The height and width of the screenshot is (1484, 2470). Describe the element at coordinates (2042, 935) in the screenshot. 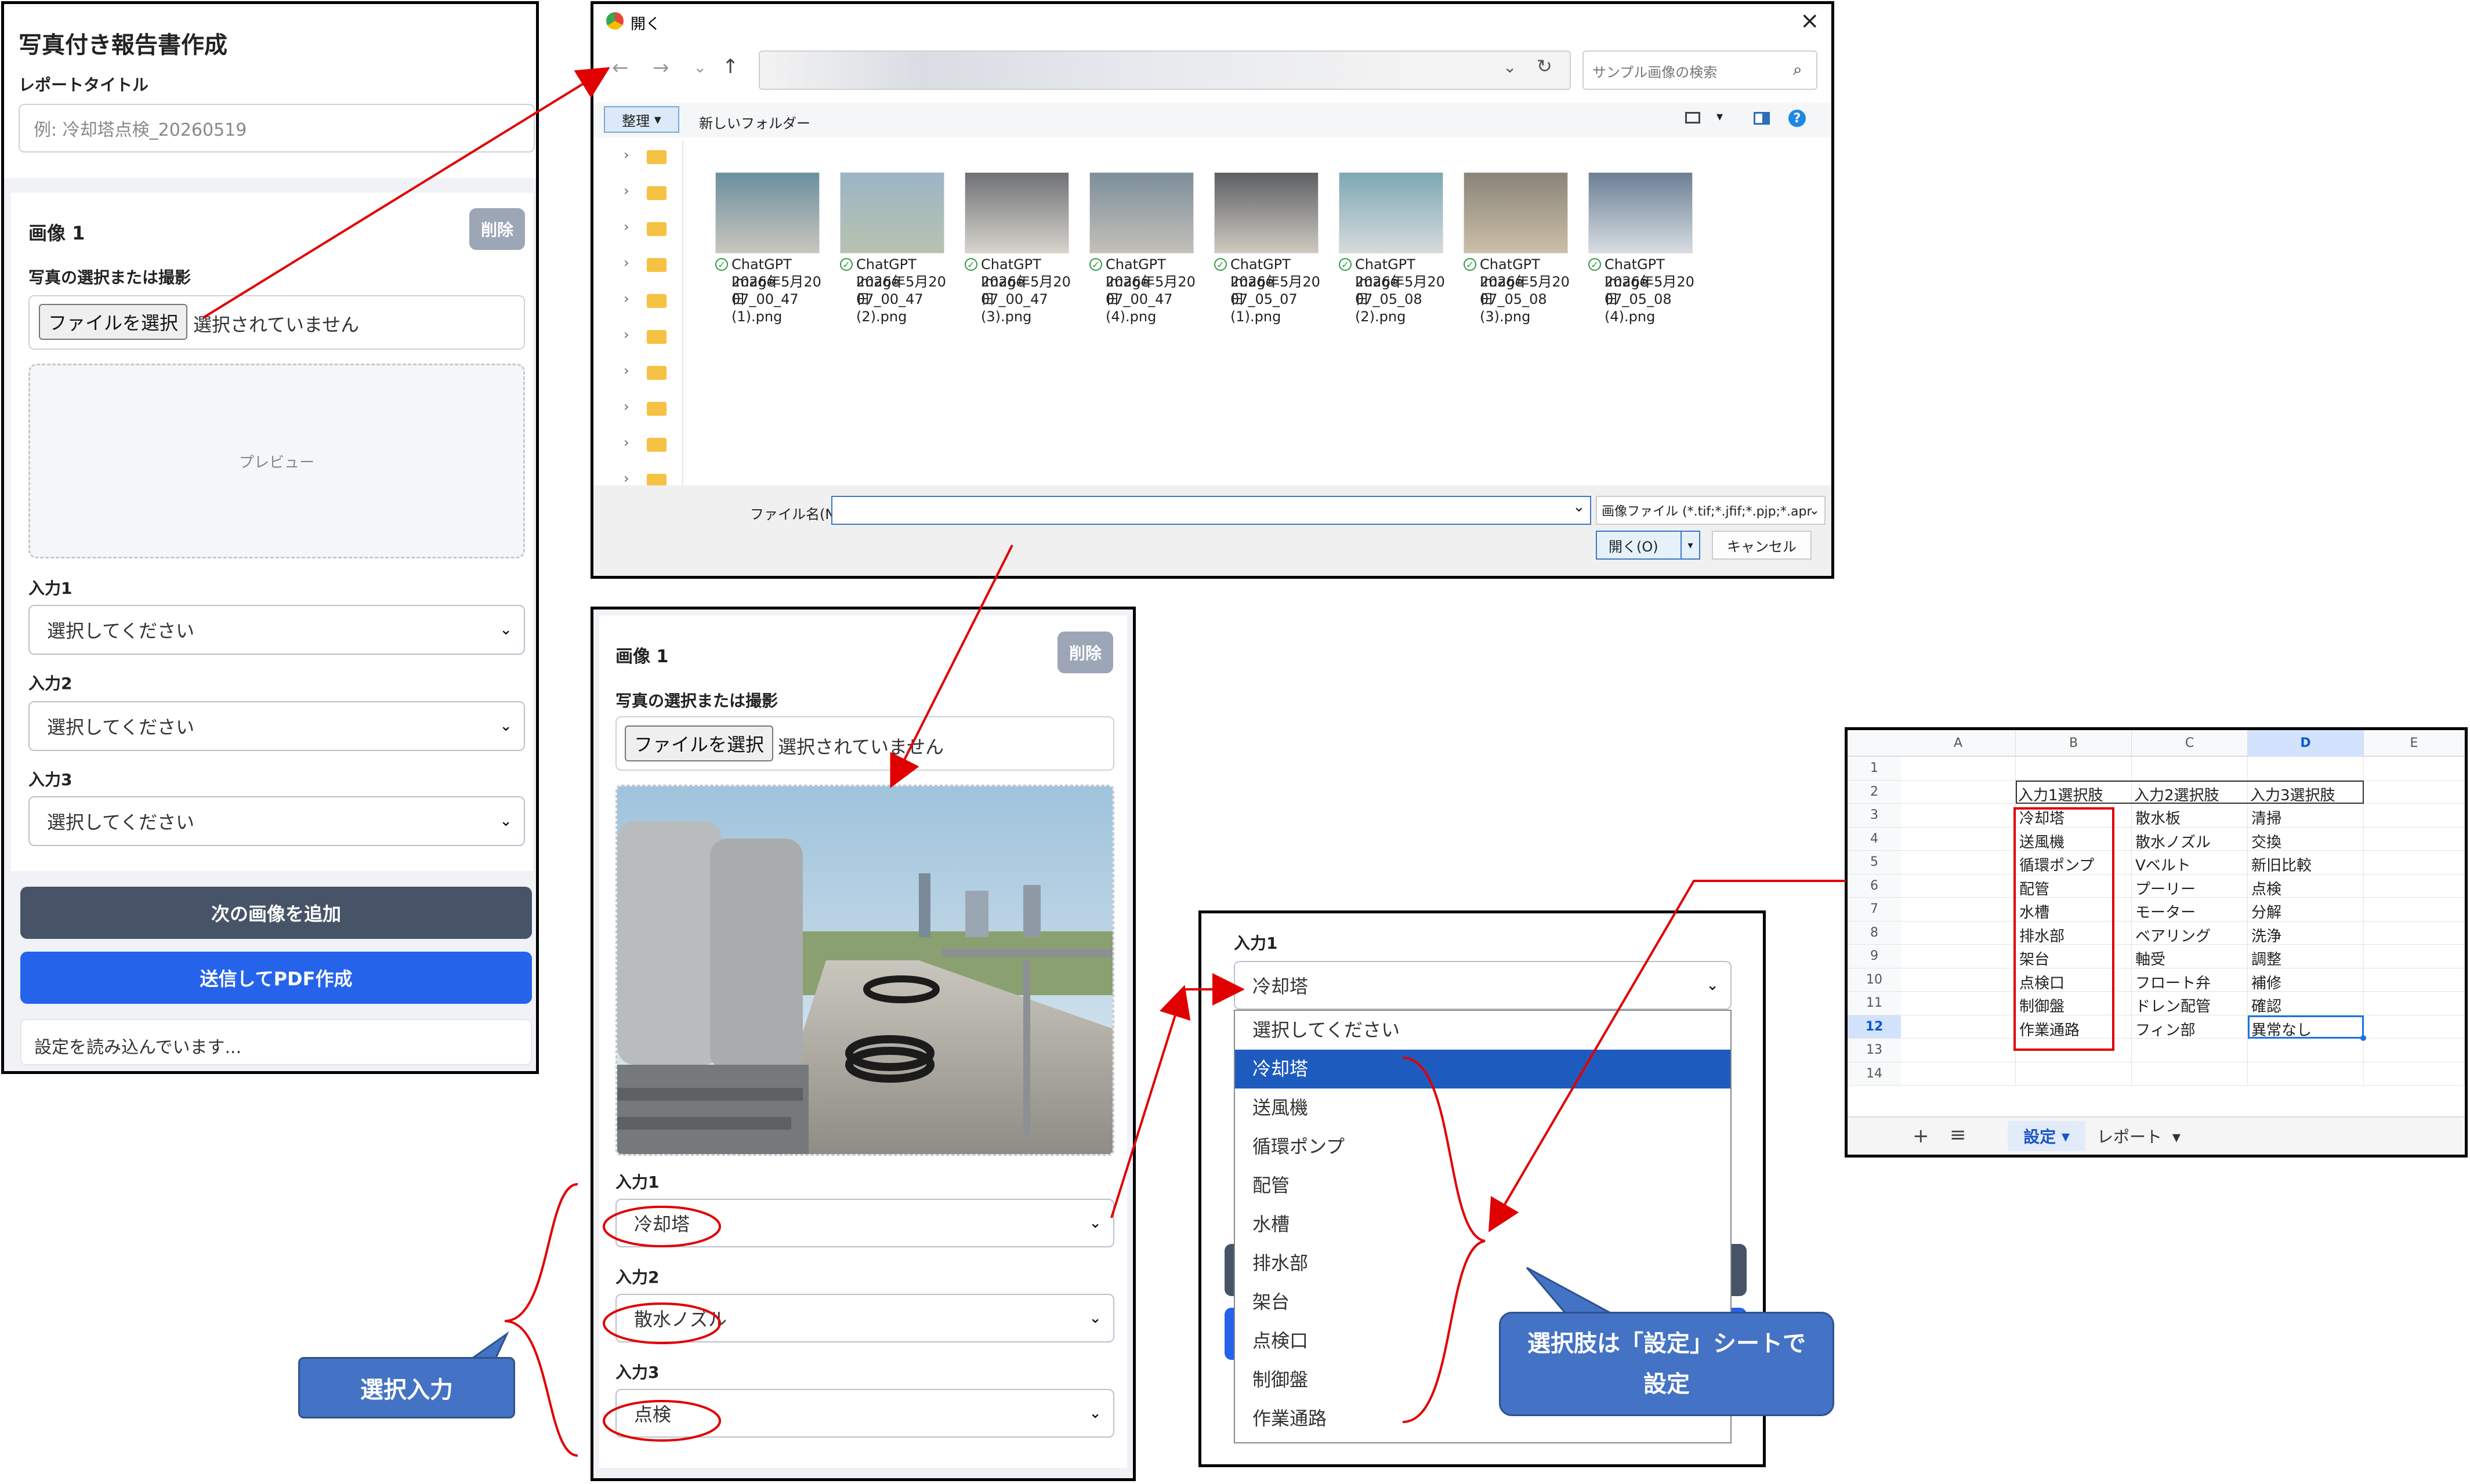

I see `data-cell: 排水部` at that location.